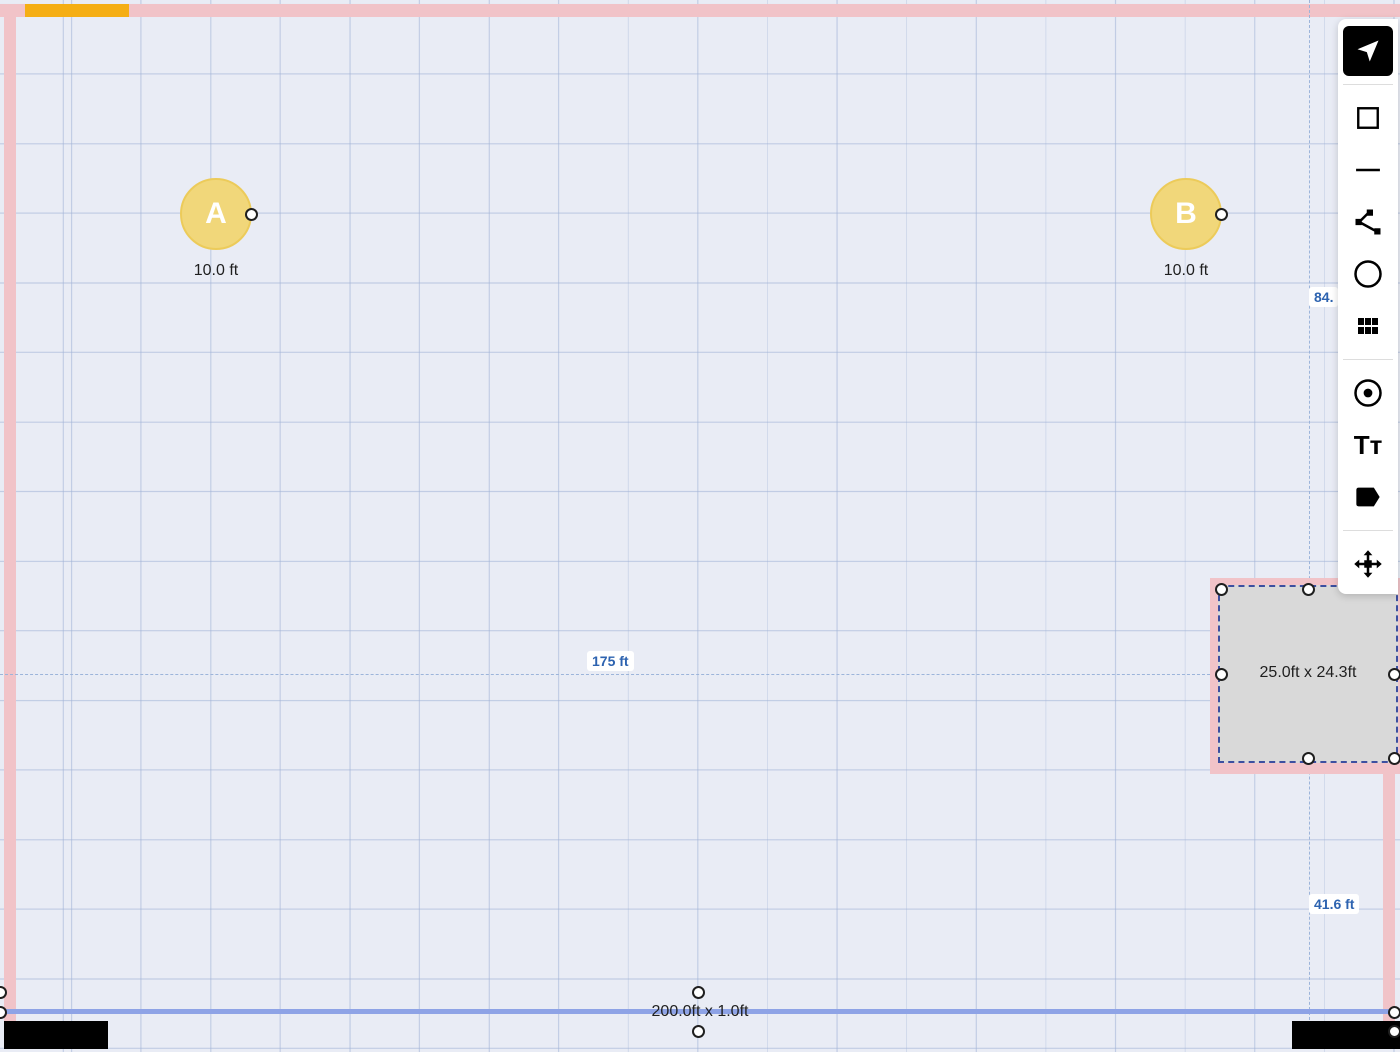  I want to click on move-arrows-icon, so click(1368, 564).